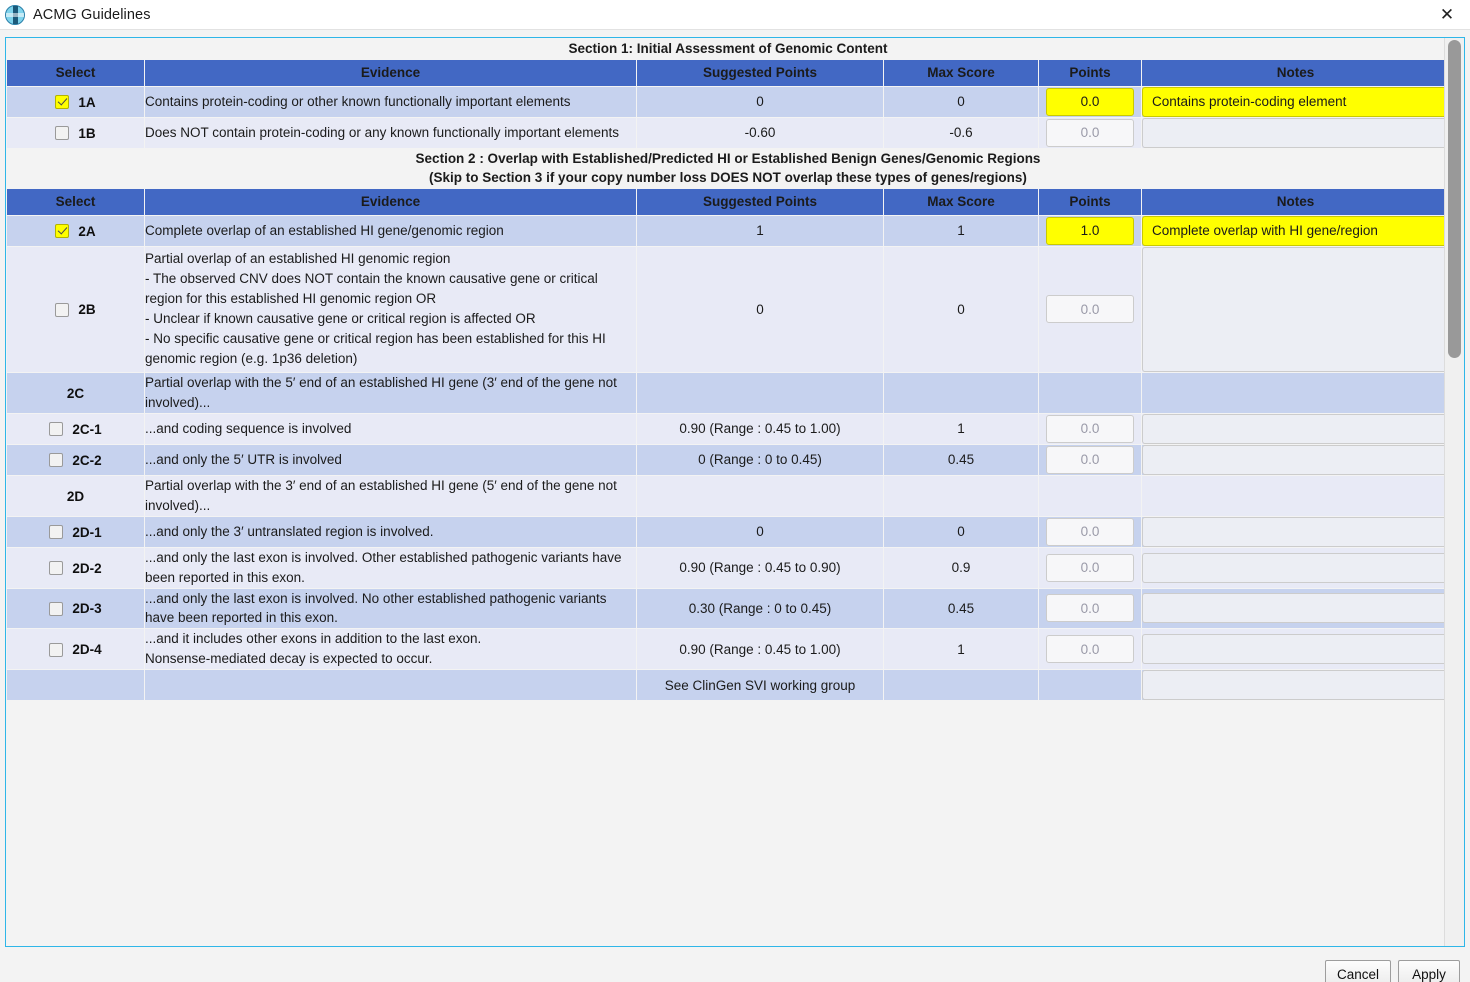 The width and height of the screenshot is (1470, 982). Describe the element at coordinates (62, 133) in the screenshot. I see `checkbox-1B` at that location.